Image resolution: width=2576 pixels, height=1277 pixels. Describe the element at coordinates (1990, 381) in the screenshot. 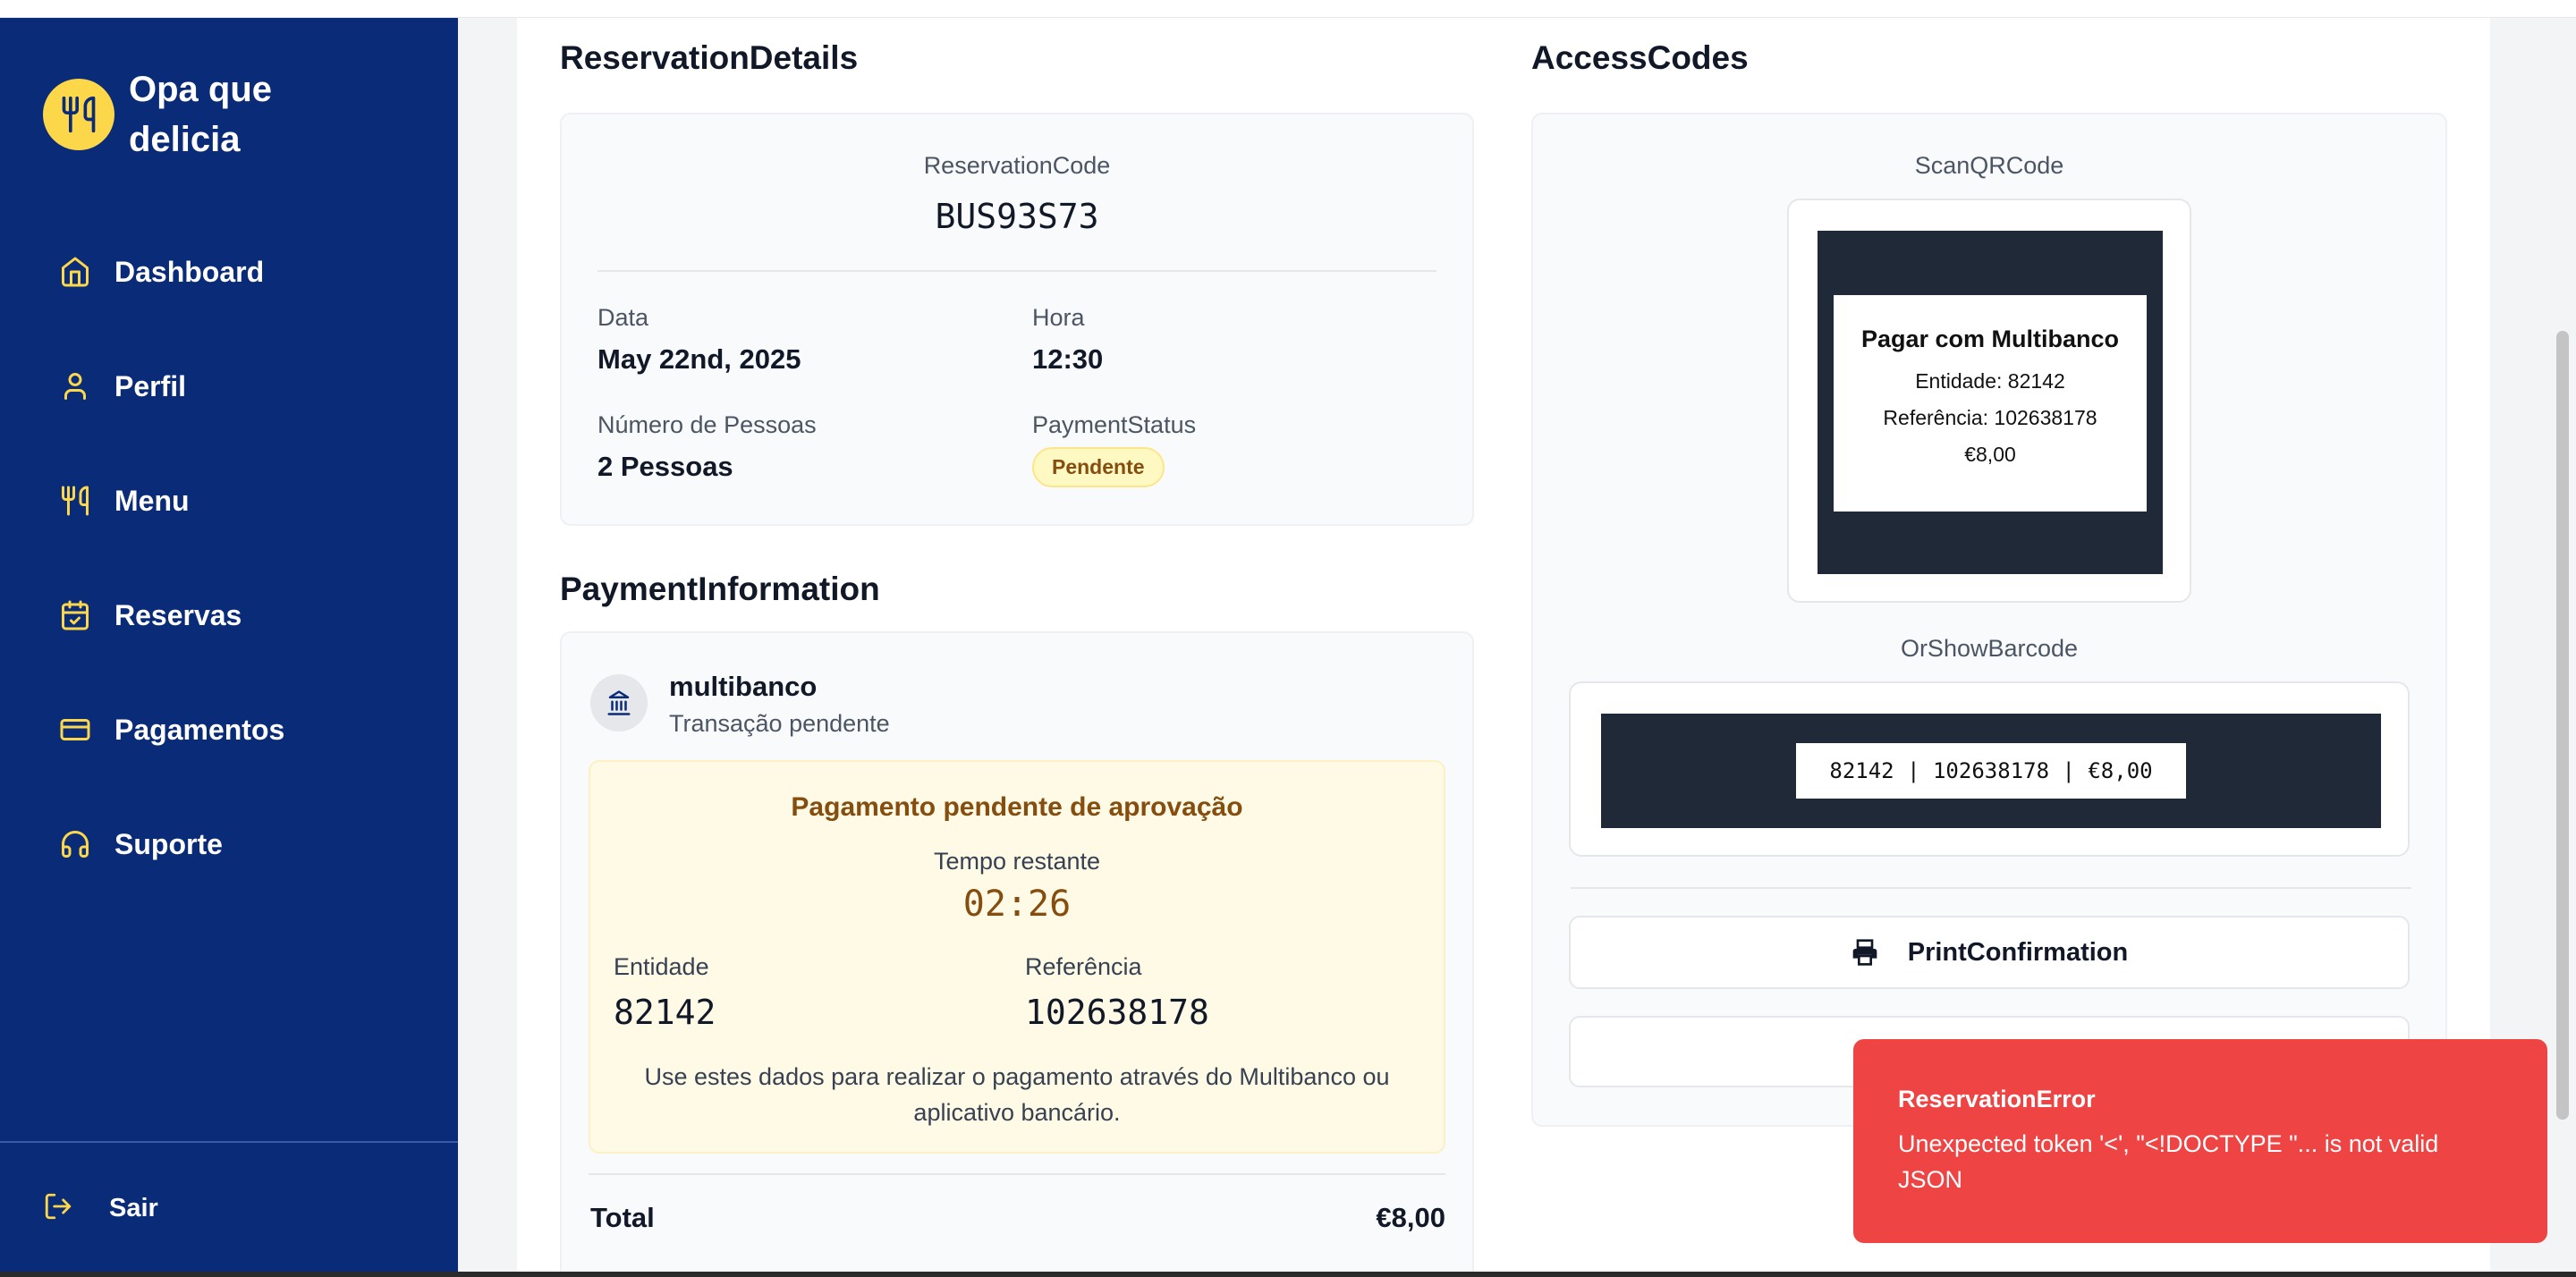

I see `qr-entity: Entidade: 82142` at that location.